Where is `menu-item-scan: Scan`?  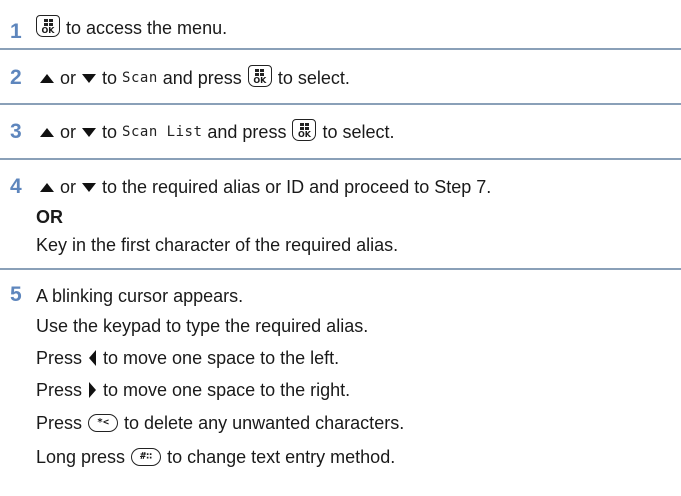
menu-item-scan: Scan is located at coordinates (140, 78).